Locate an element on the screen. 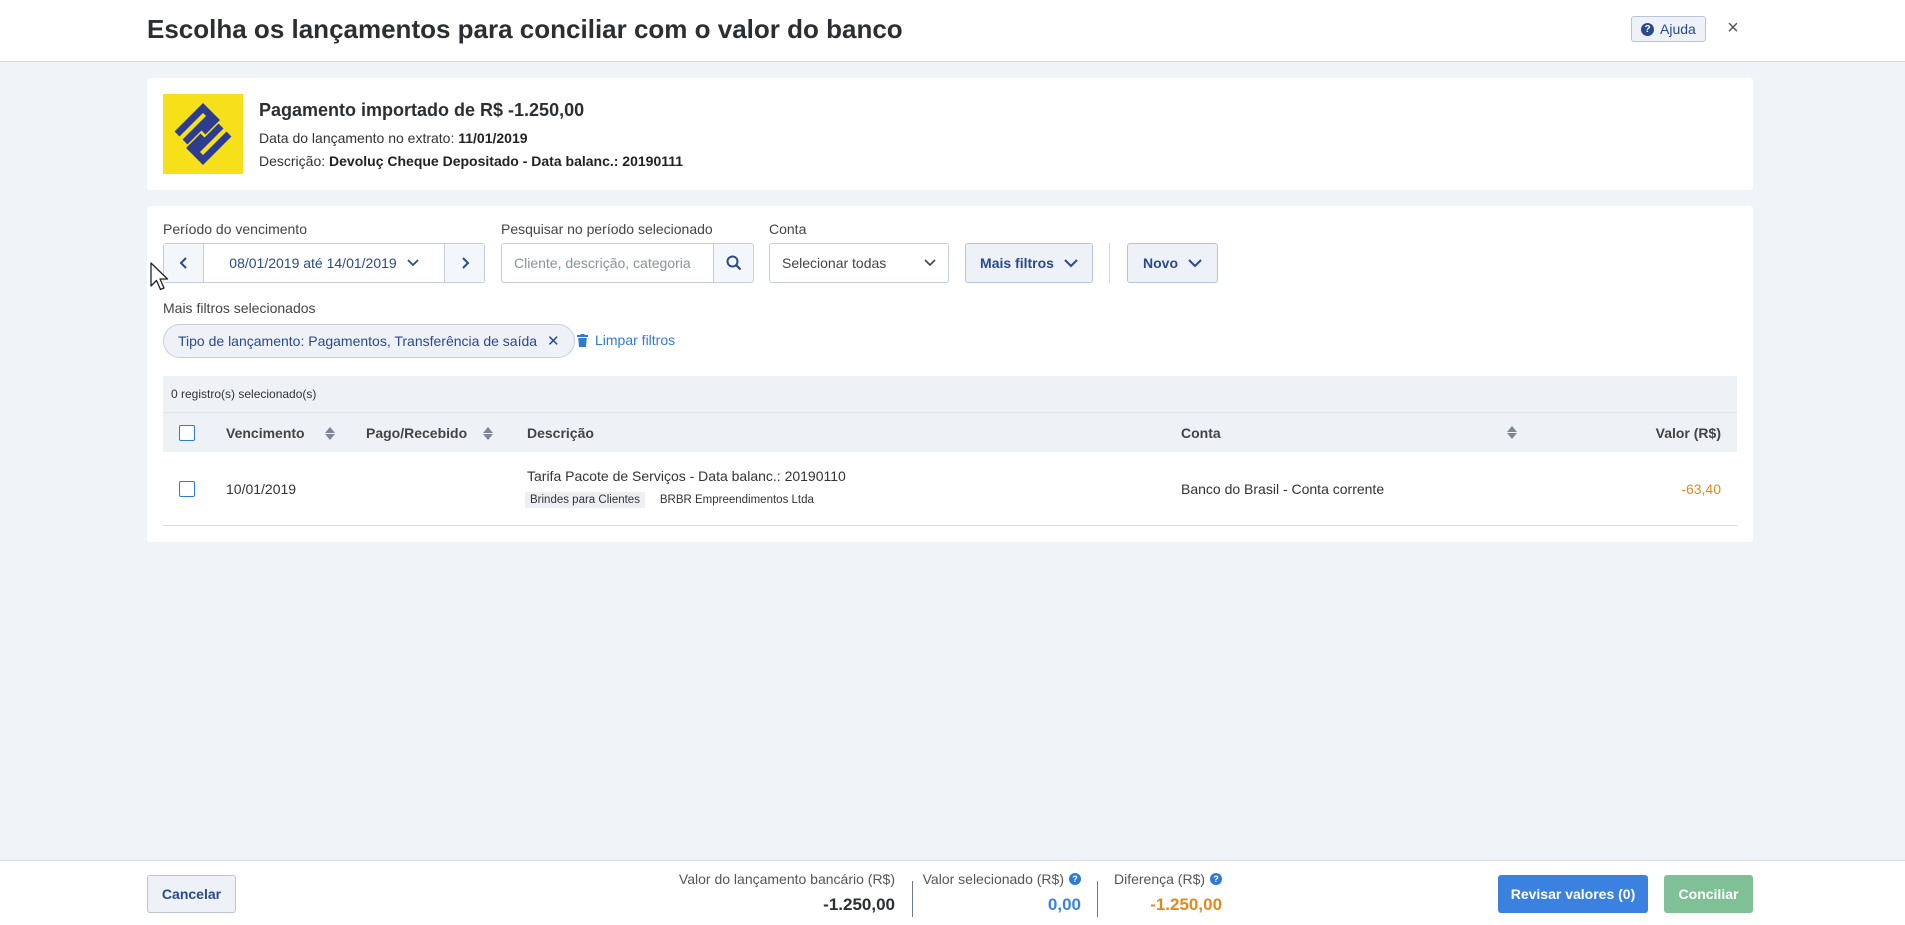 The height and width of the screenshot is (925, 1905). contact-tag: BRBR Empreendimentos Ltda is located at coordinates (736, 500).